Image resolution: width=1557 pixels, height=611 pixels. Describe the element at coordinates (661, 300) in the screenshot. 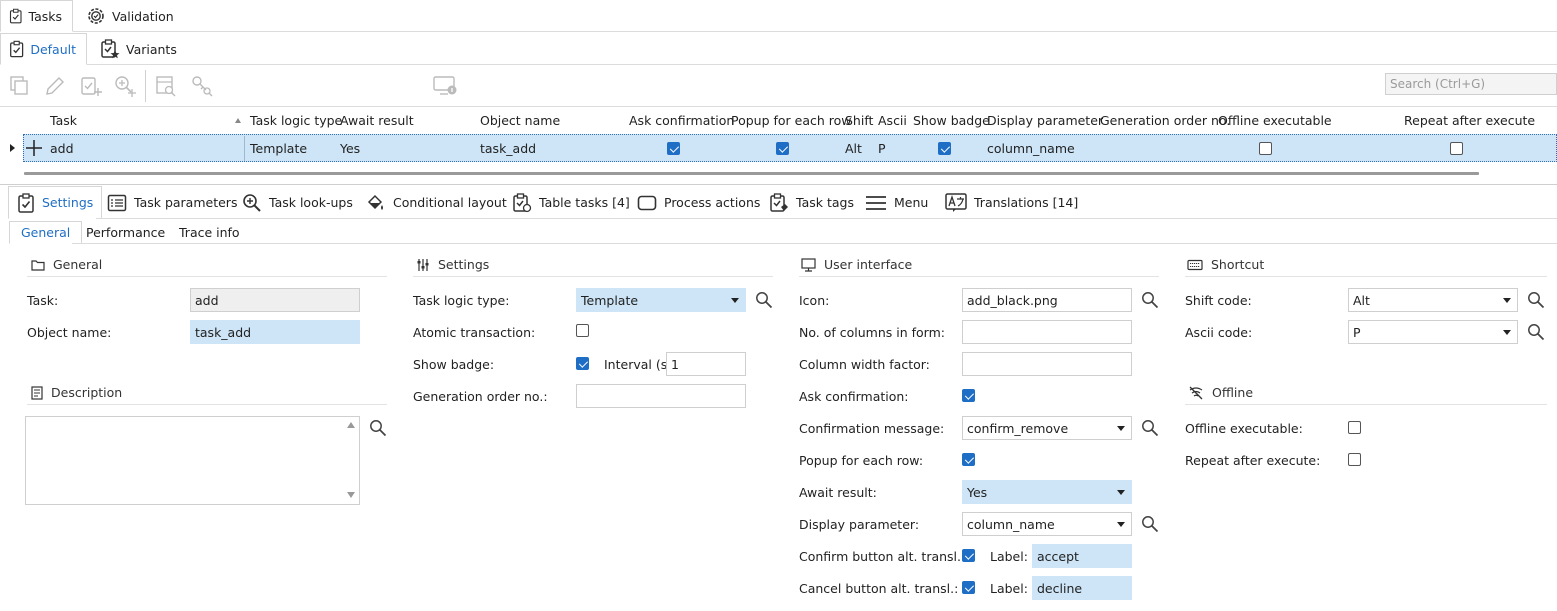

I see `task-logic-type-select: Template` at that location.